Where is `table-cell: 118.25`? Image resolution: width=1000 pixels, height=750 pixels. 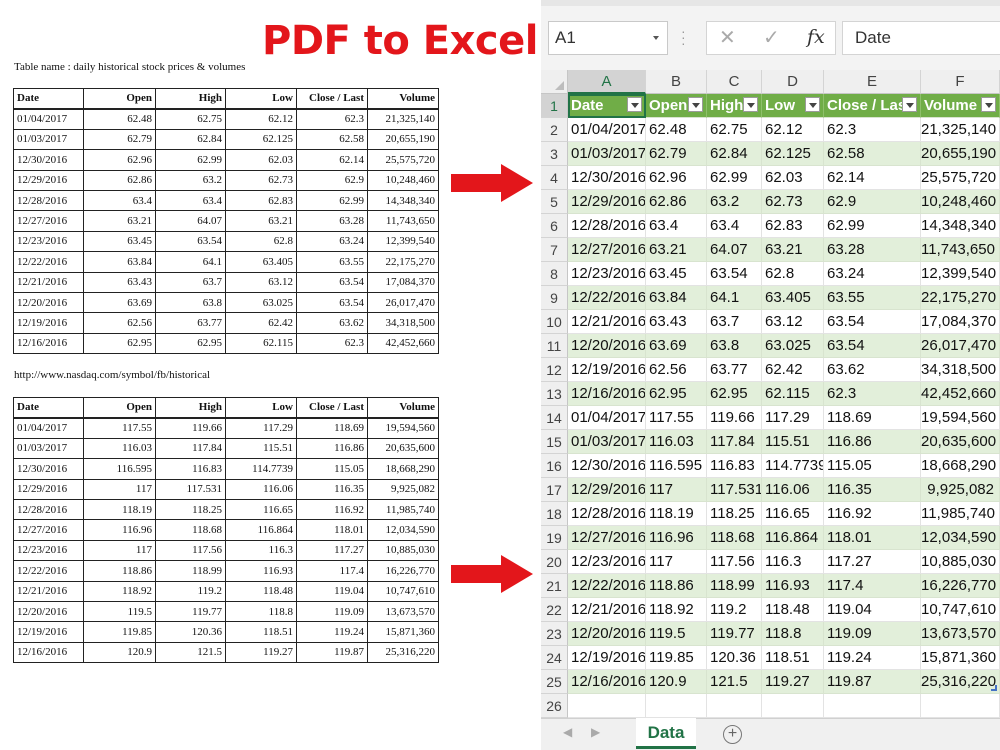 table-cell: 118.25 is located at coordinates (734, 514).